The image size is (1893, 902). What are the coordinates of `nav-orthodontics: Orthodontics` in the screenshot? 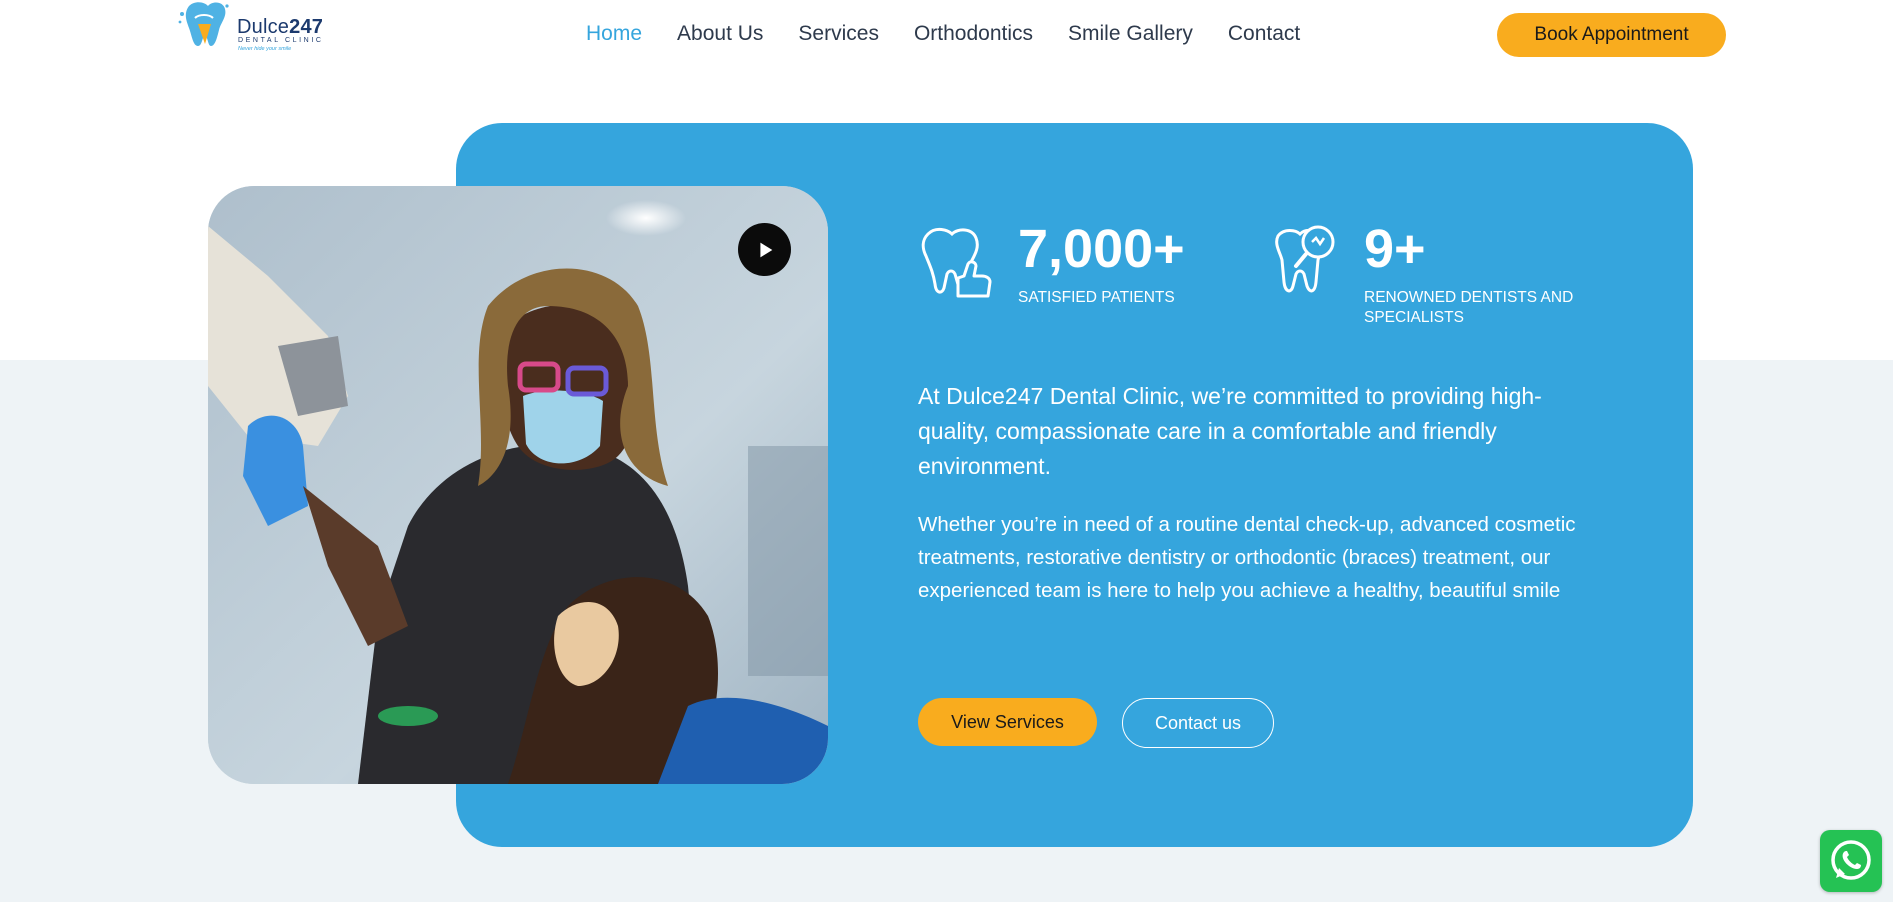 It's located at (973, 34).